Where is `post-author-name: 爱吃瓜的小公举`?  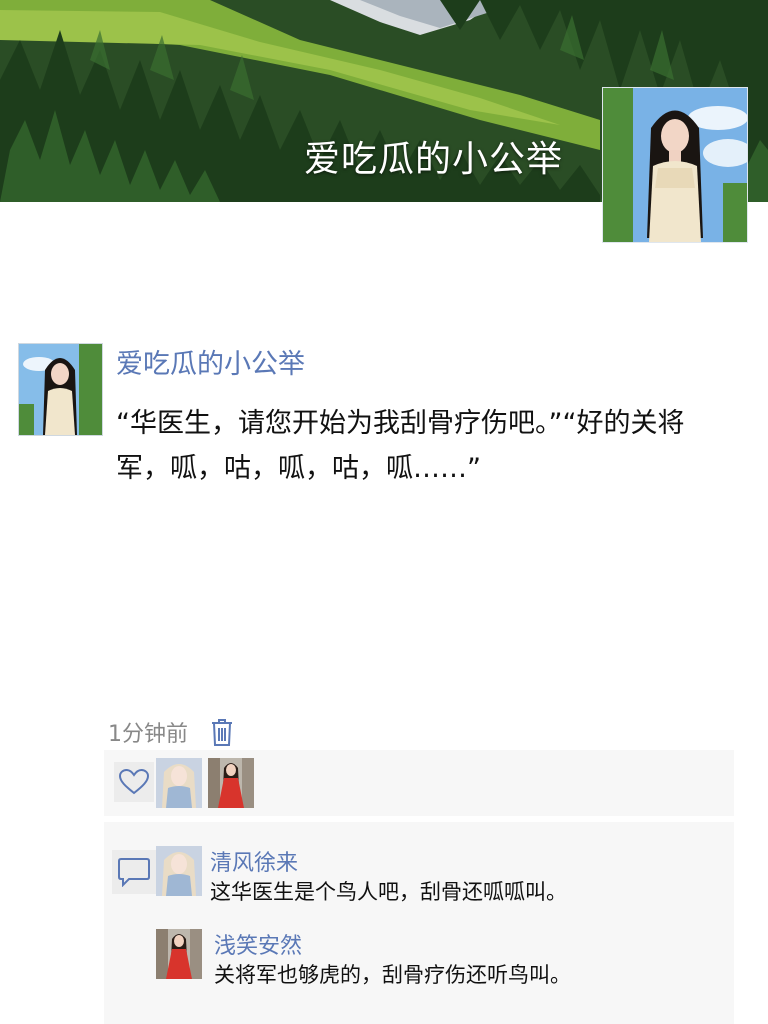 post-author-name: 爱吃瓜的小公举 is located at coordinates (210, 361).